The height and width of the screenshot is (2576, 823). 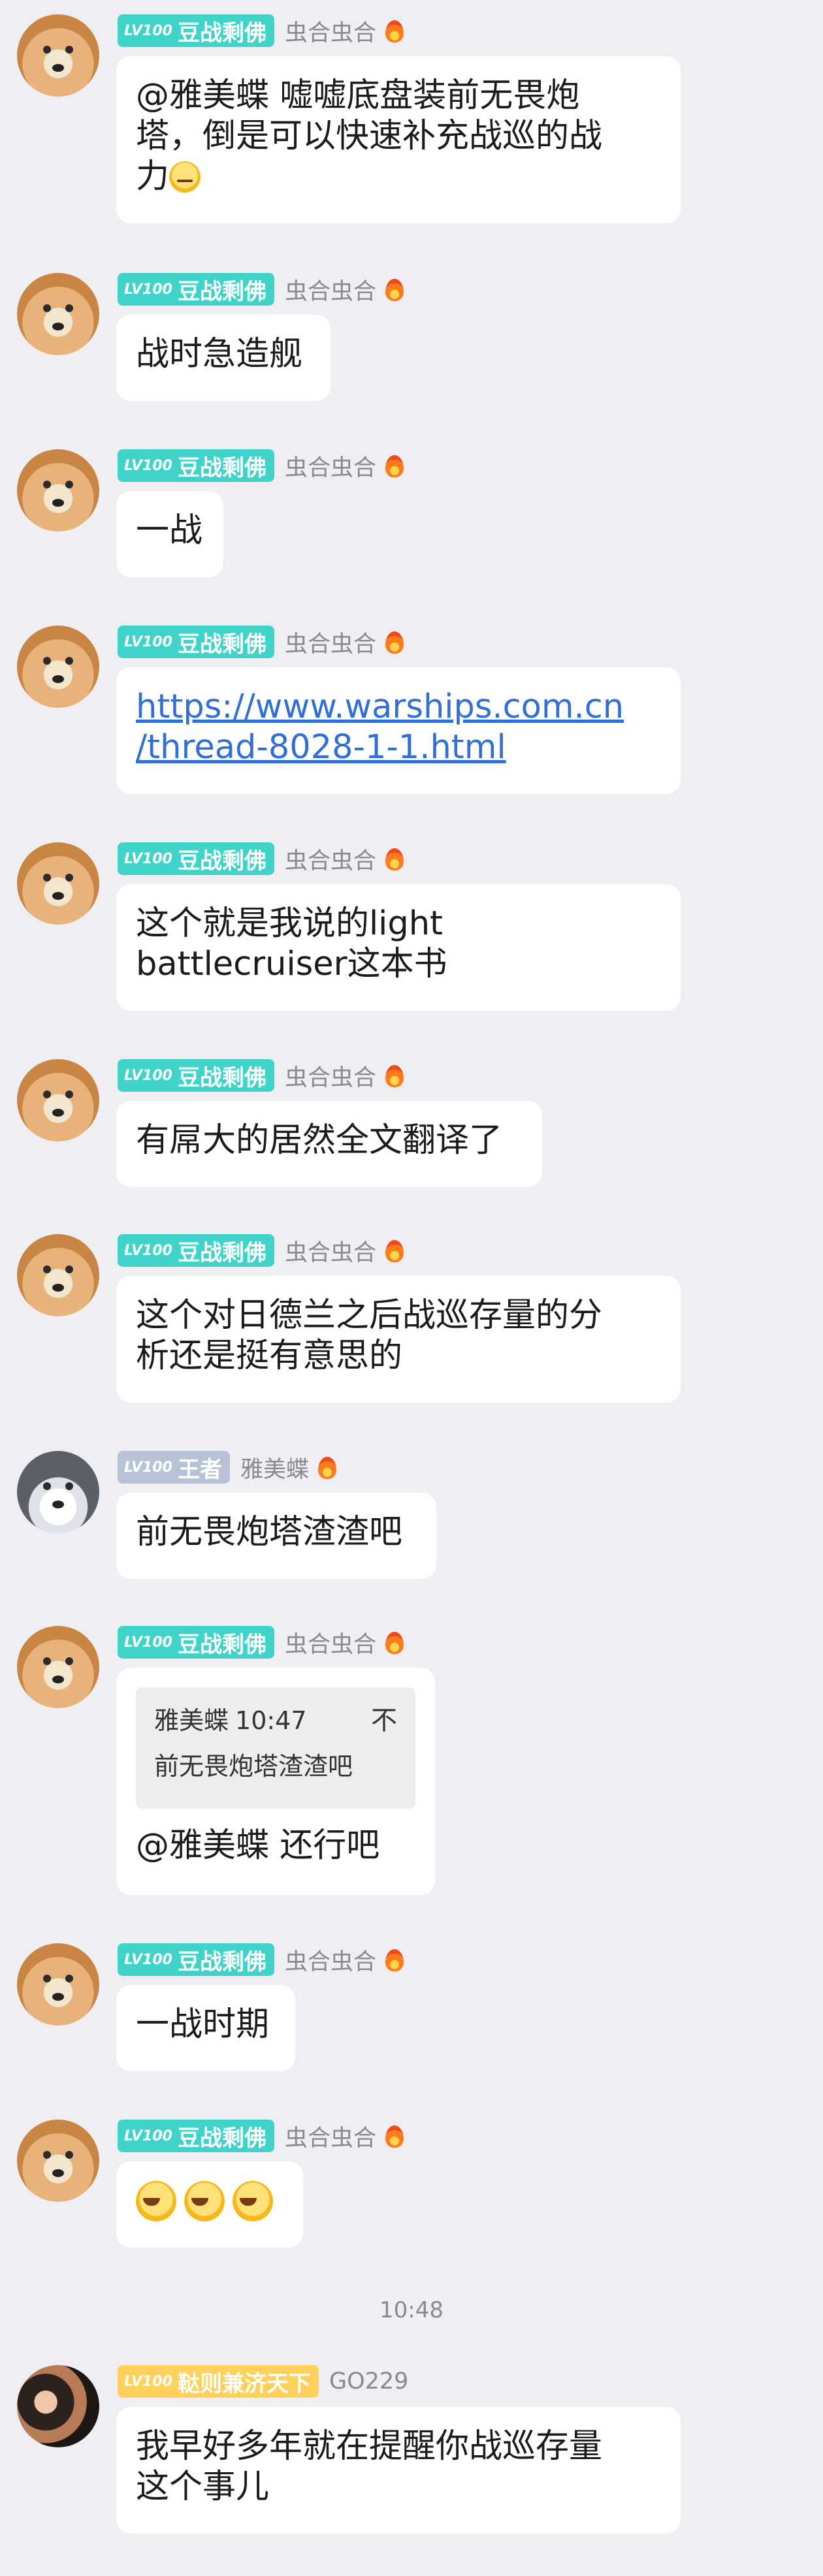 I want to click on sender-nickname: 雅美蝶, so click(x=274, y=1468).